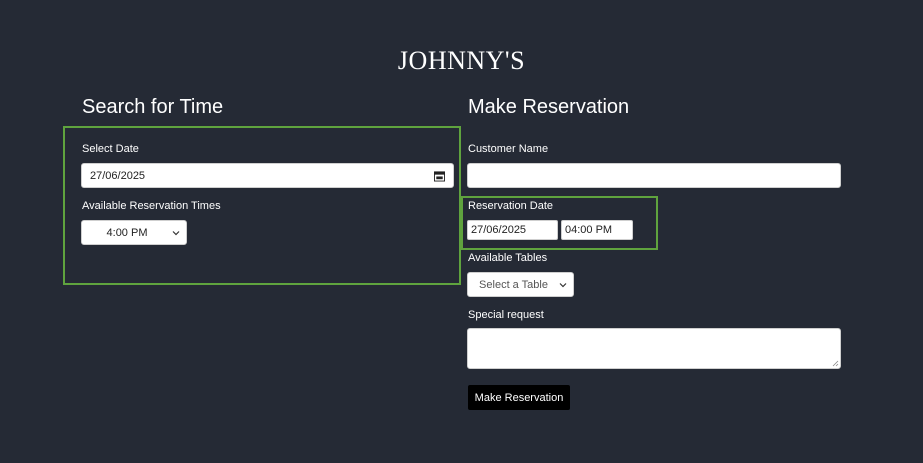 This screenshot has width=923, height=463. Describe the element at coordinates (510, 206) in the screenshot. I see `reservation-date-label: Reservation Date` at that location.